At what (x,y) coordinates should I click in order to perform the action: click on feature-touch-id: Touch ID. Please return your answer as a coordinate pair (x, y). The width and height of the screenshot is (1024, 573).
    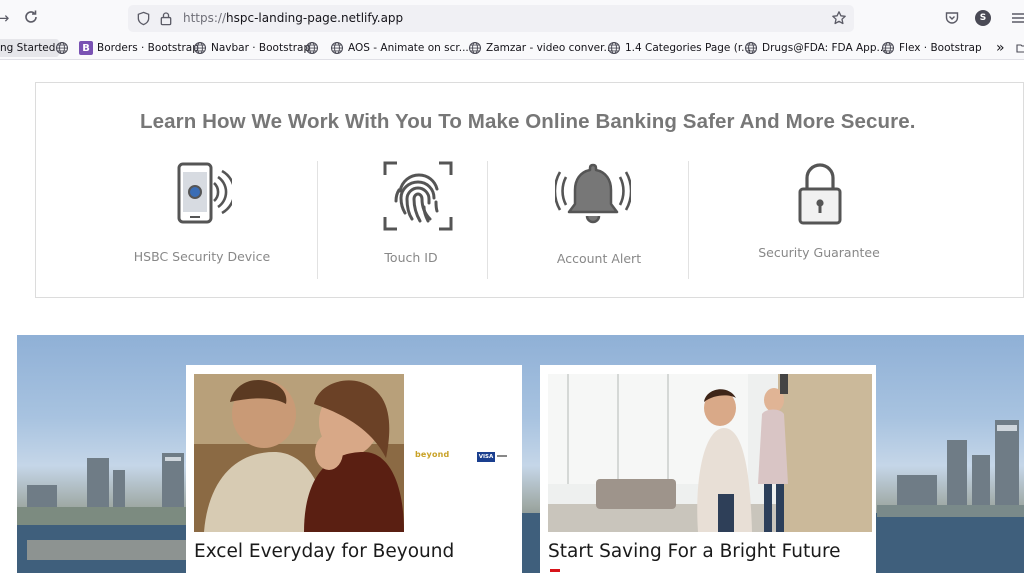
    Looking at the image, I should click on (411, 221).